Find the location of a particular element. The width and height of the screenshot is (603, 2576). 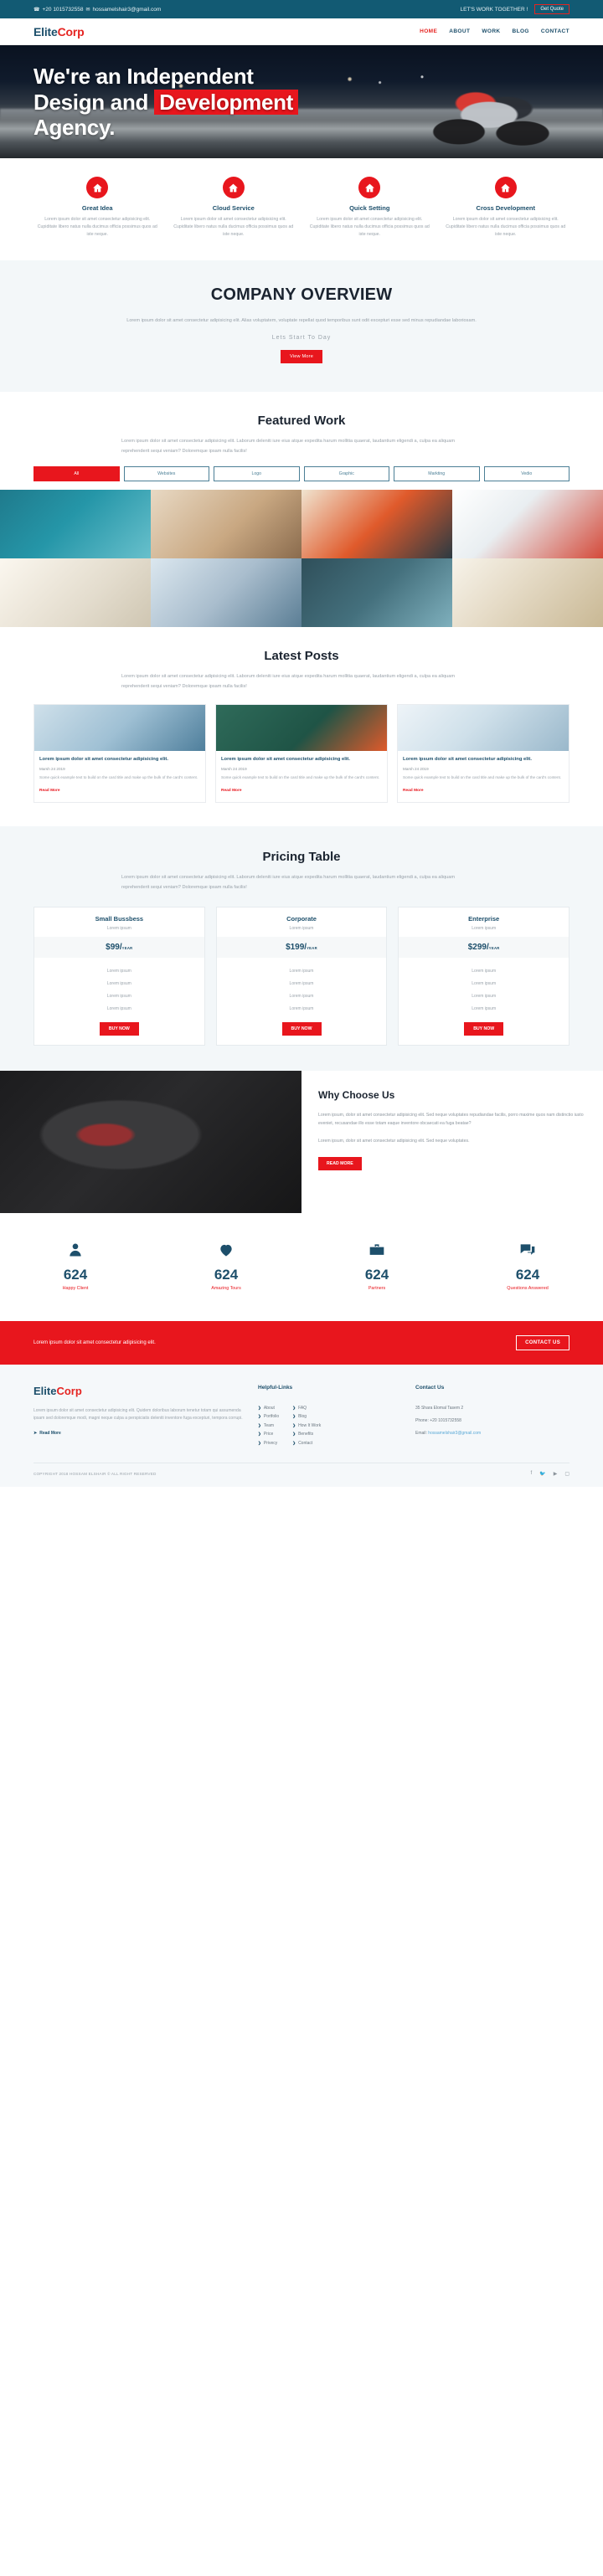

briefcase-icon is located at coordinates (377, 1252).